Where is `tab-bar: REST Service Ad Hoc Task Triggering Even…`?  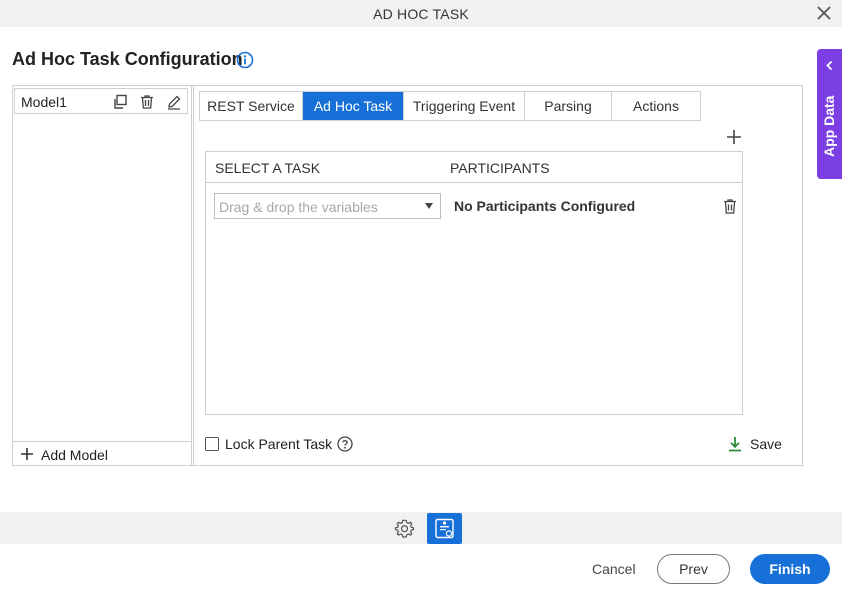
tab-bar: REST Service Ad Hoc Task Triggering Even… is located at coordinates (450, 106).